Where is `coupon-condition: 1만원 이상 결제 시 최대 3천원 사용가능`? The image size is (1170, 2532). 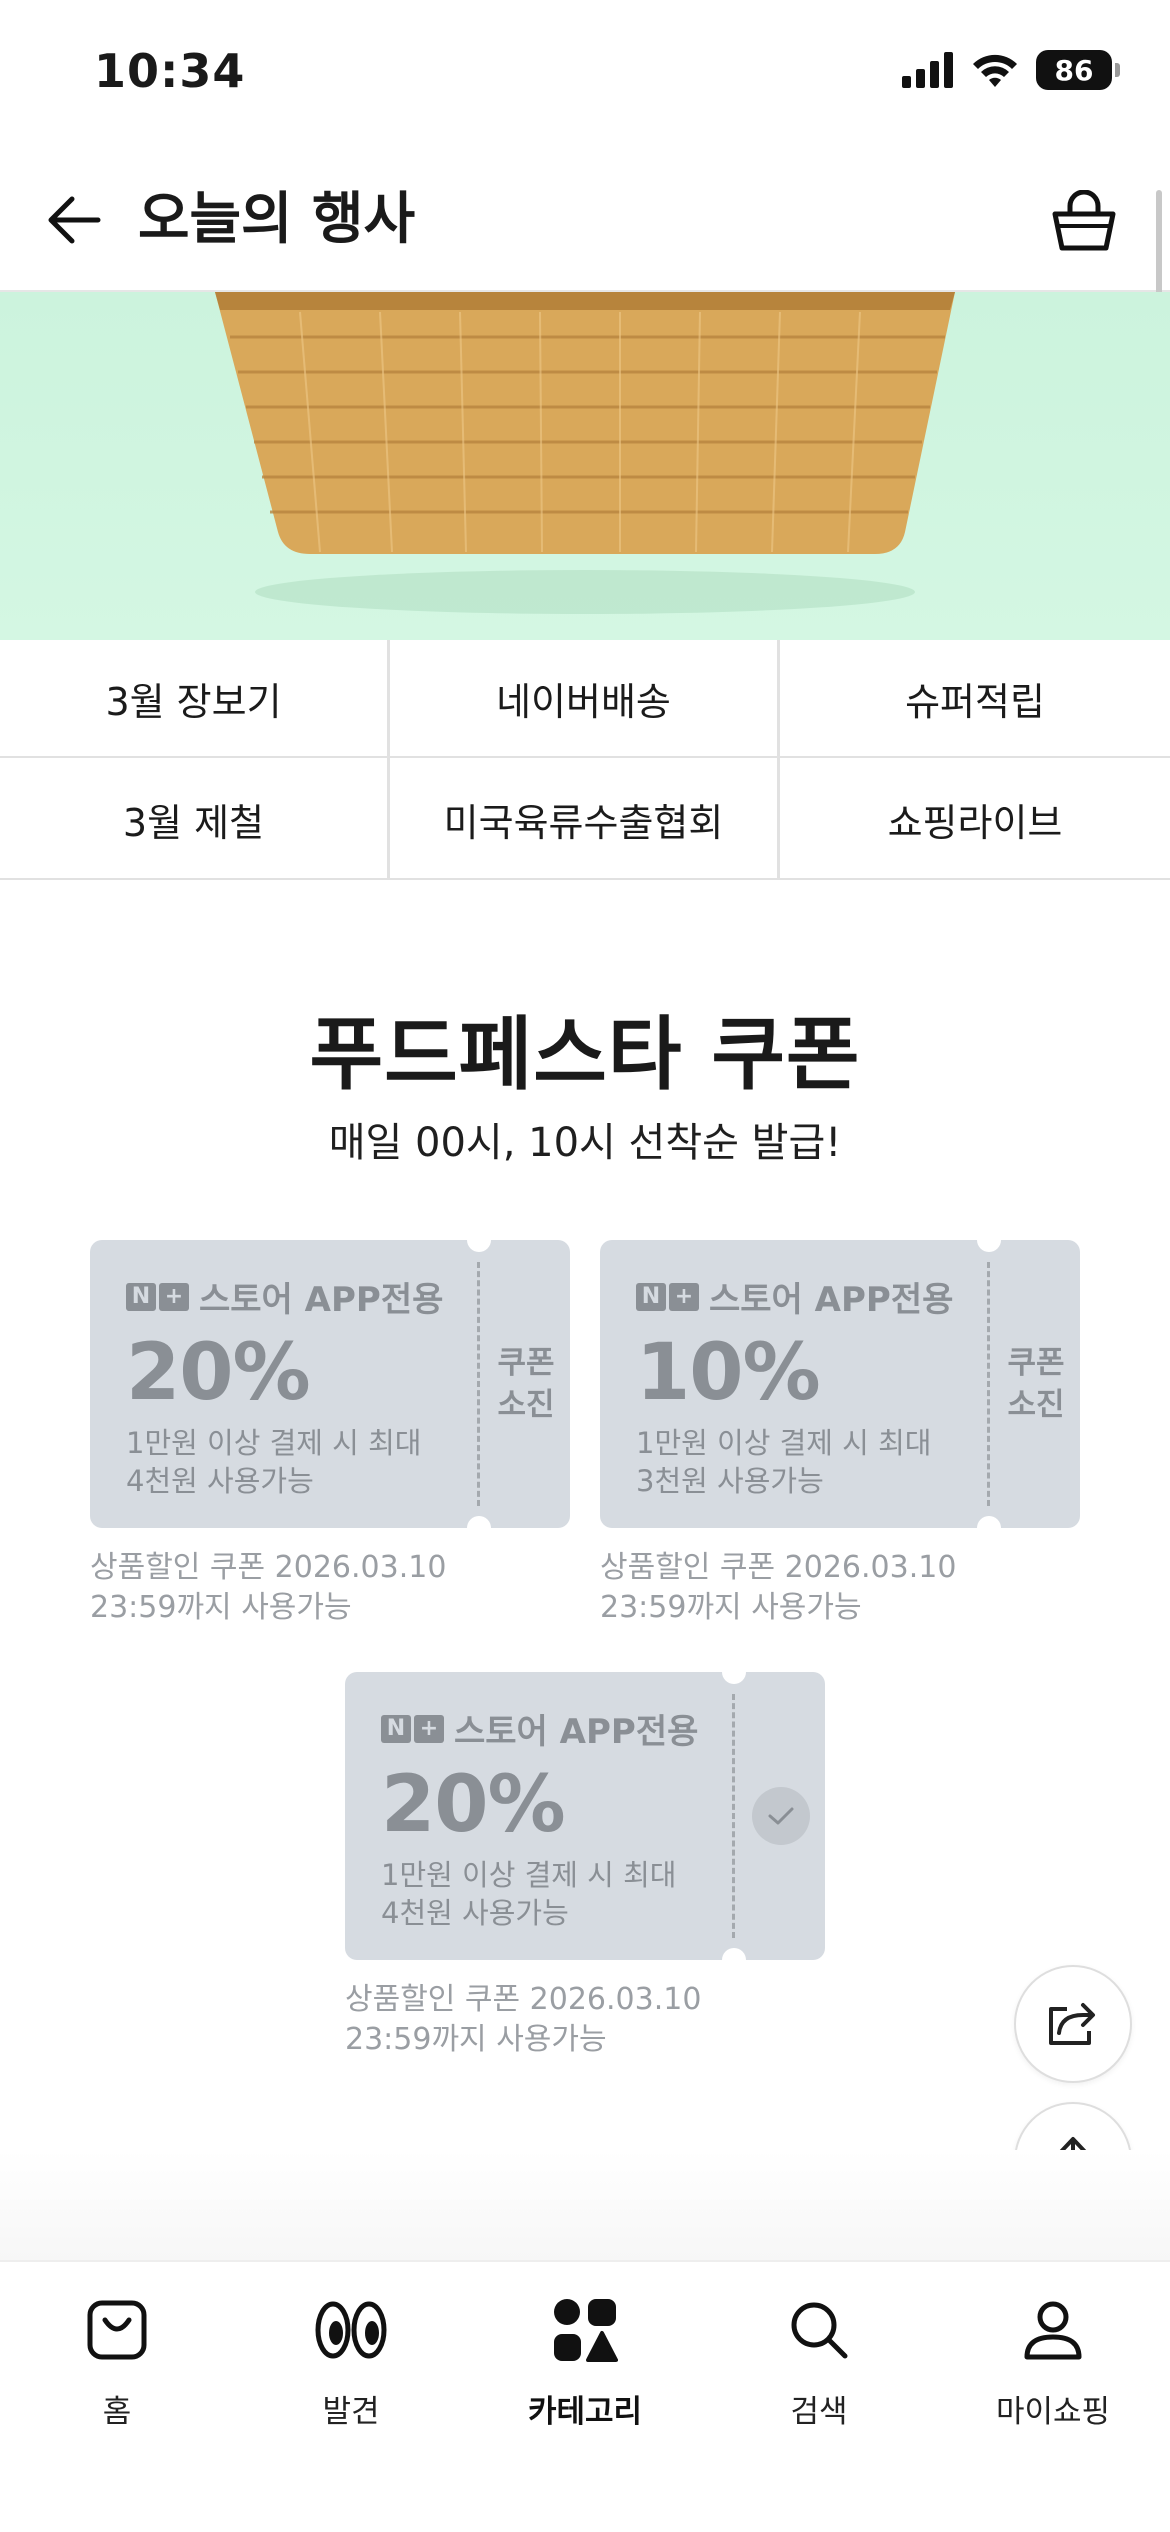
coupon-condition: 1만원 이상 결제 시 최대 3천원 사용가능 is located at coordinates (784, 1462).